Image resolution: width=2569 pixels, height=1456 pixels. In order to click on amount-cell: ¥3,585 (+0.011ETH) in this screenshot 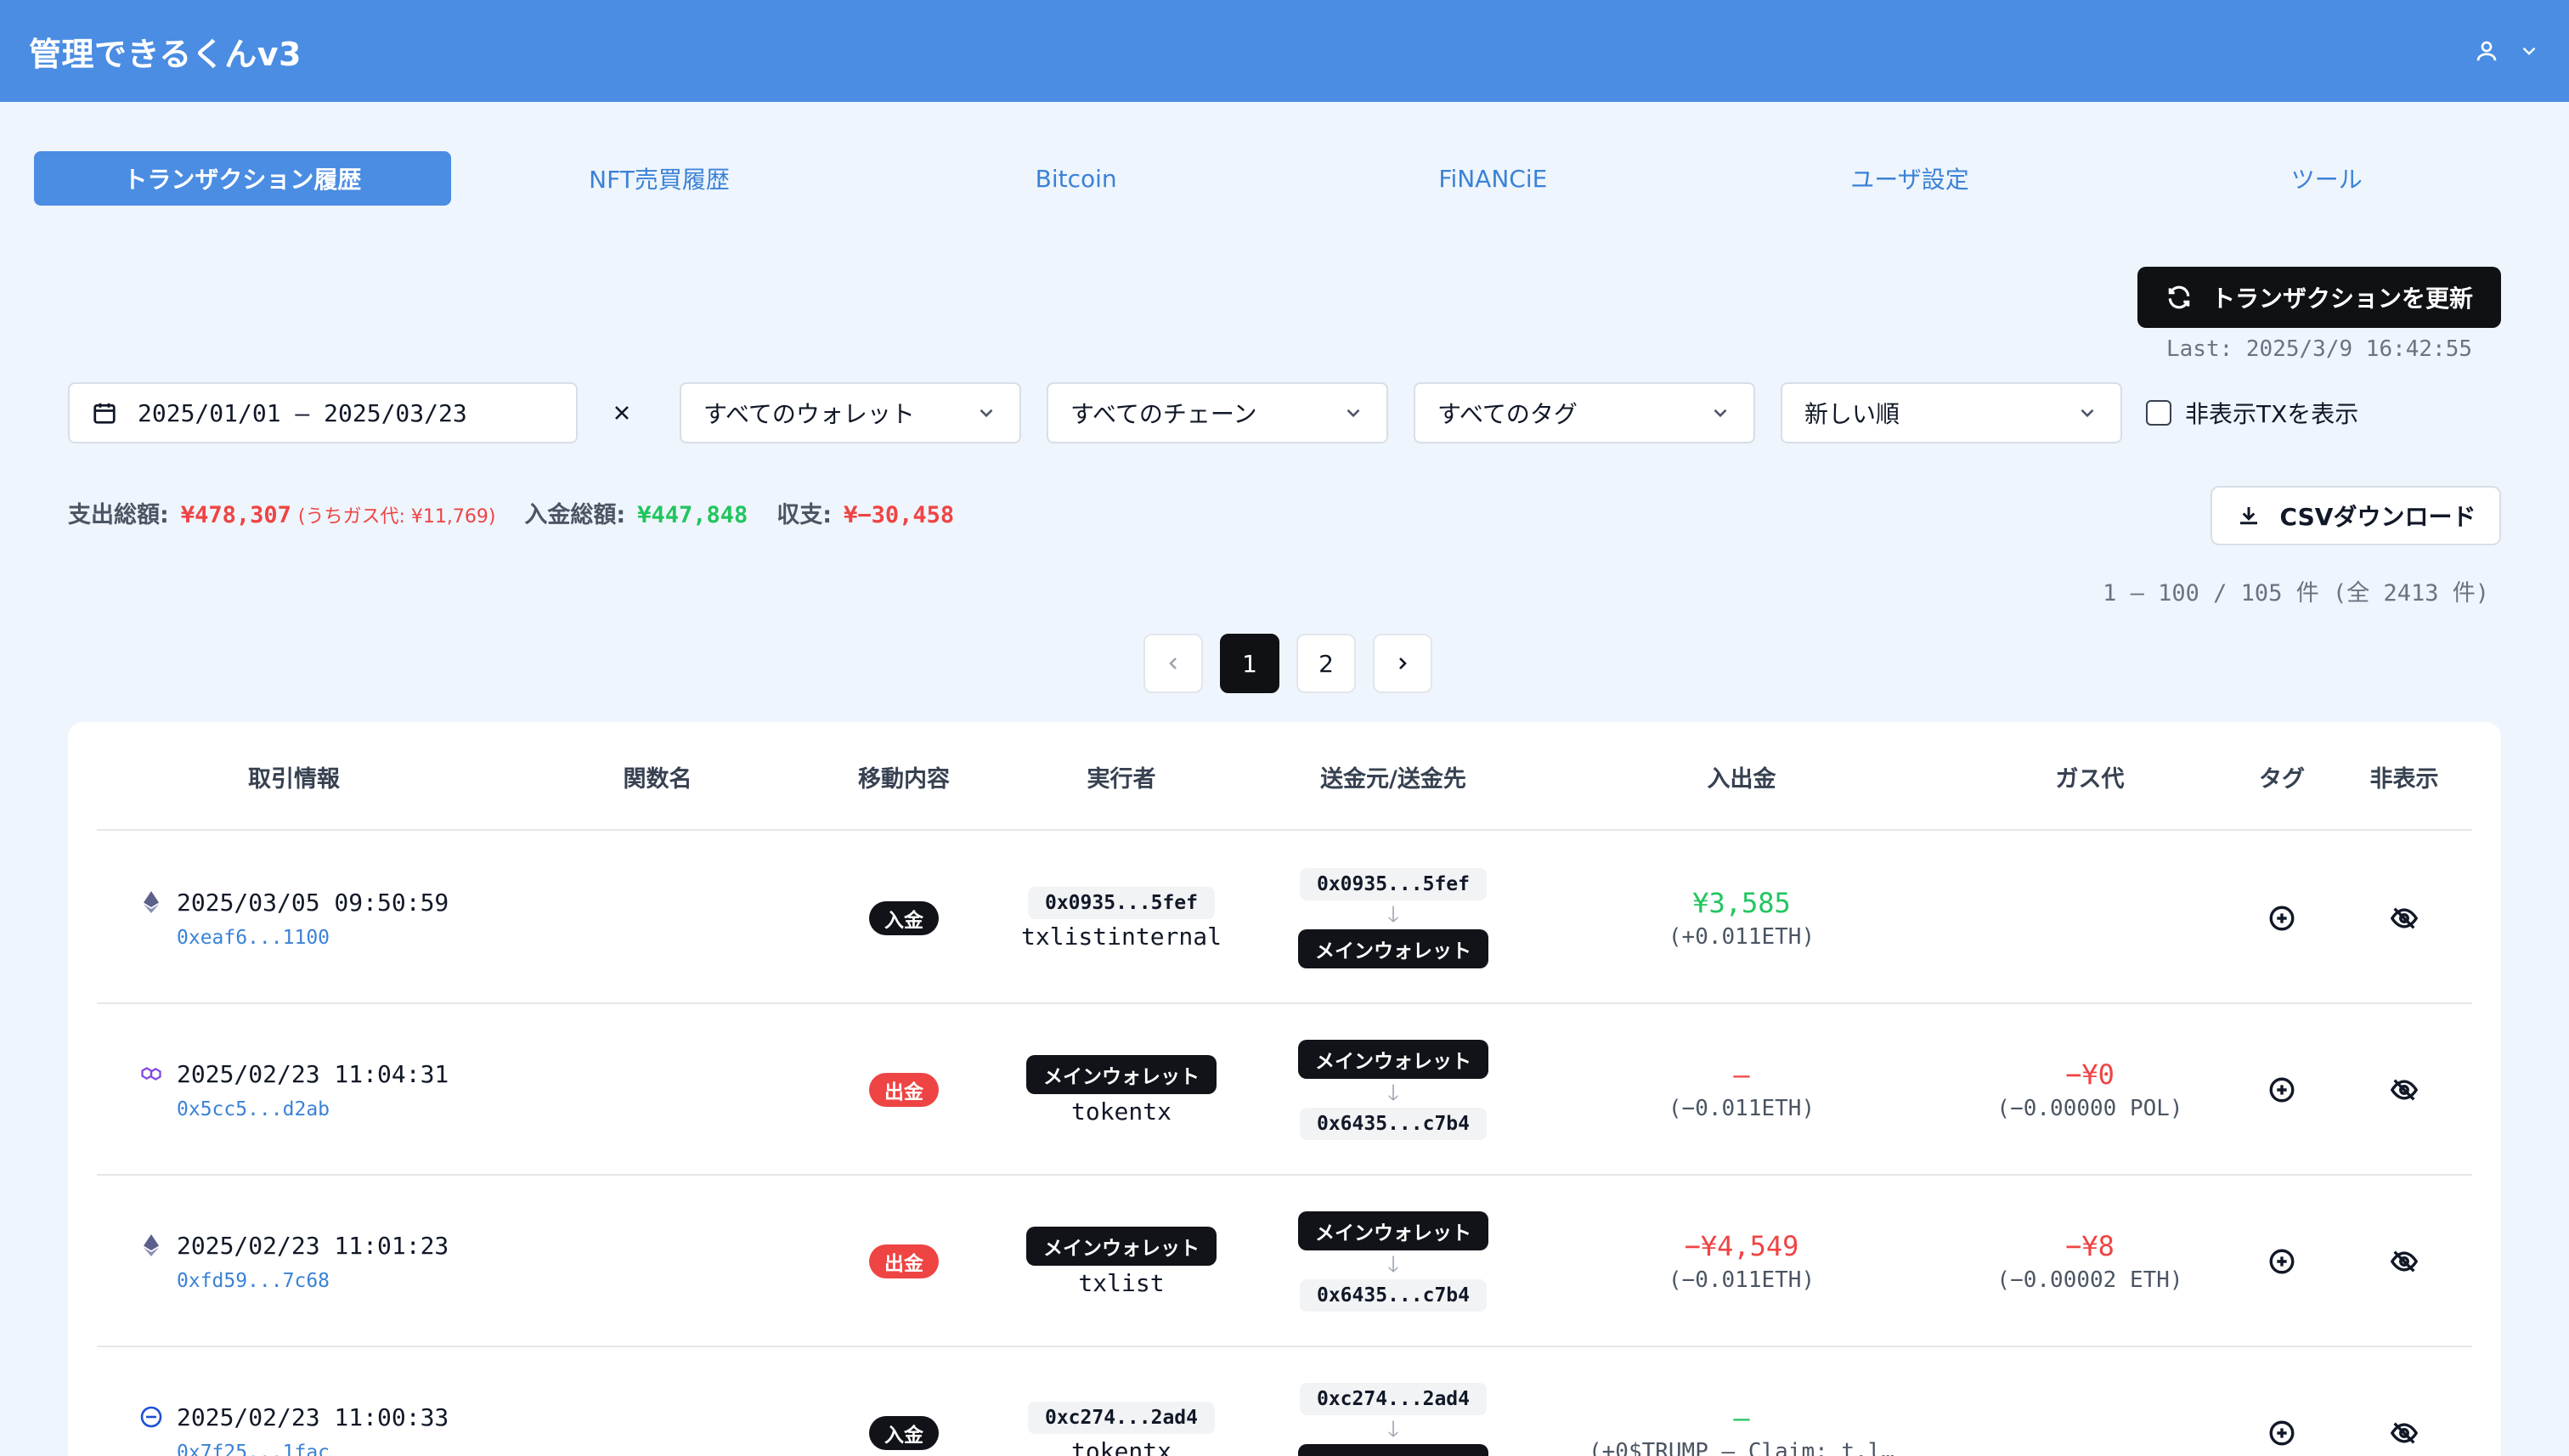, I will do `click(1742, 918)`.